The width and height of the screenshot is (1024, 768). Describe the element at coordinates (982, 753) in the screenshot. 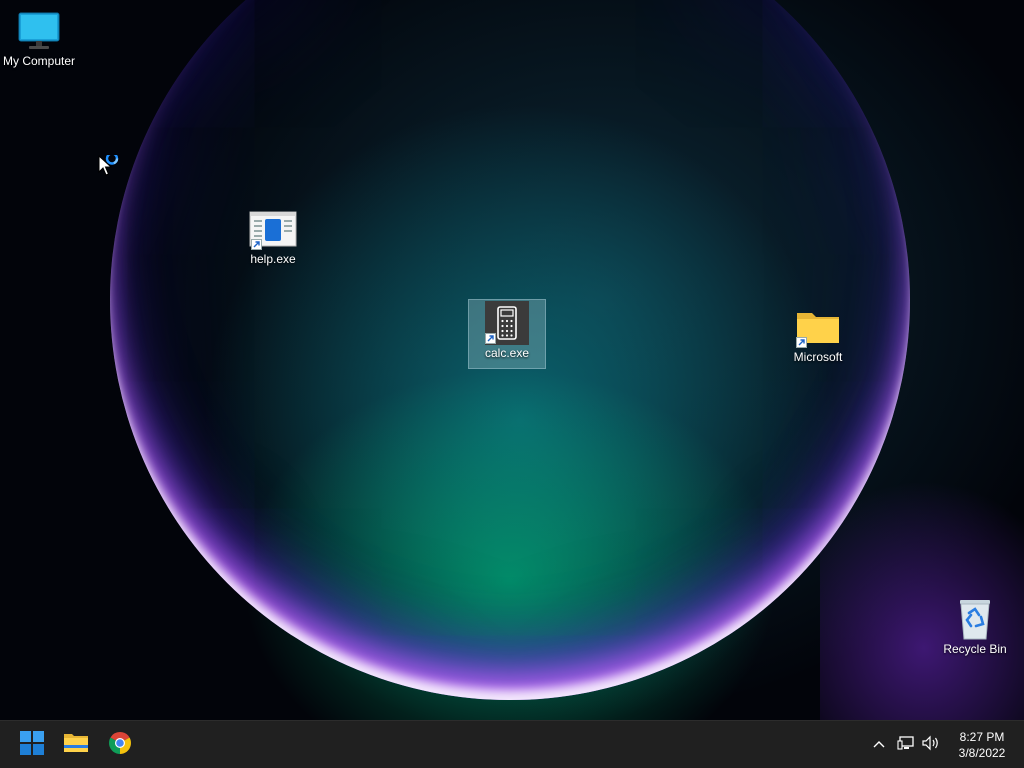

I see `clock-date: 3/8/2022` at that location.